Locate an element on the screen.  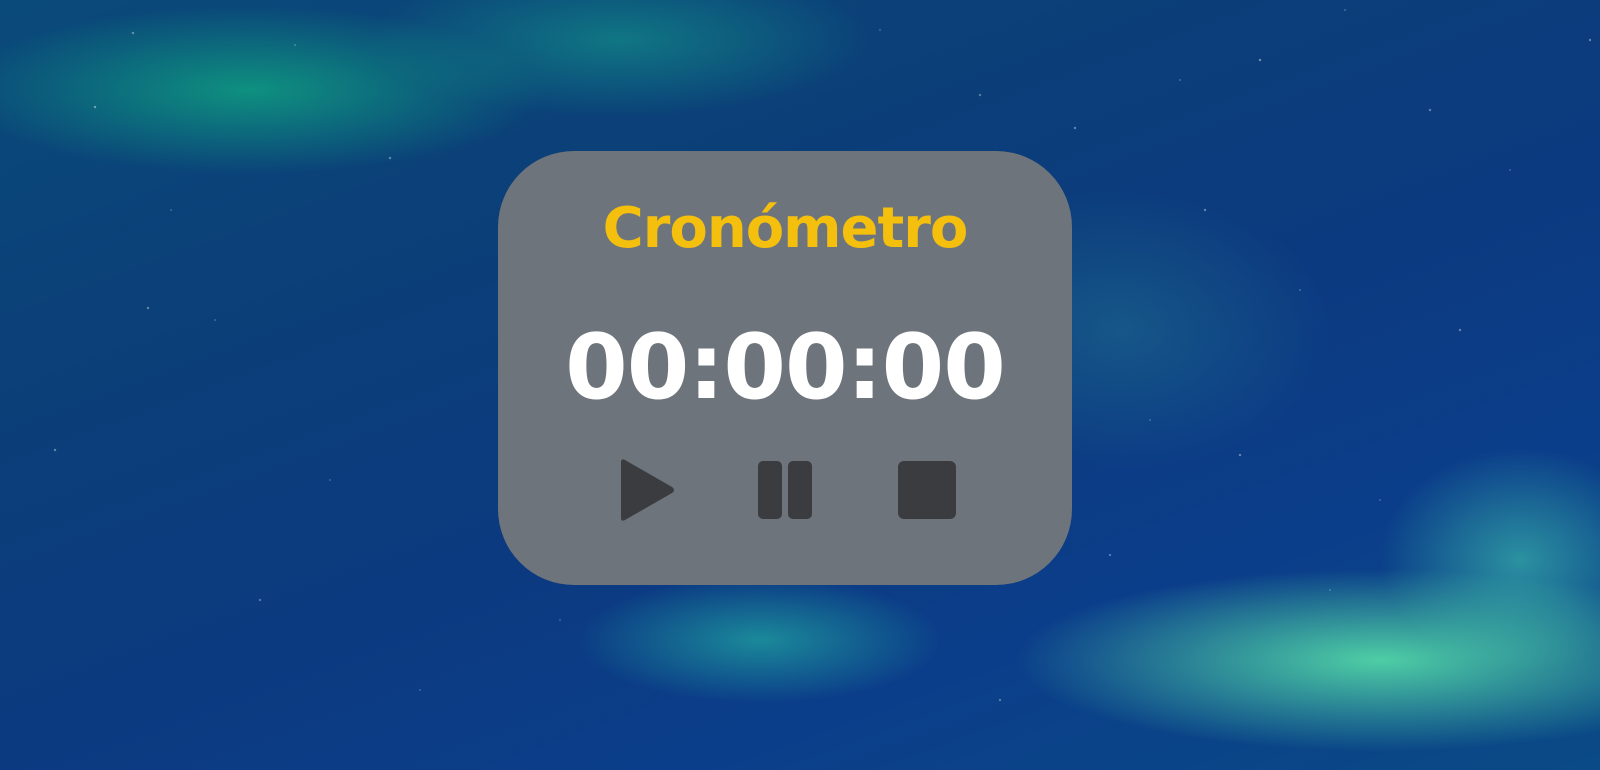
play-button is located at coordinates (643, 490).